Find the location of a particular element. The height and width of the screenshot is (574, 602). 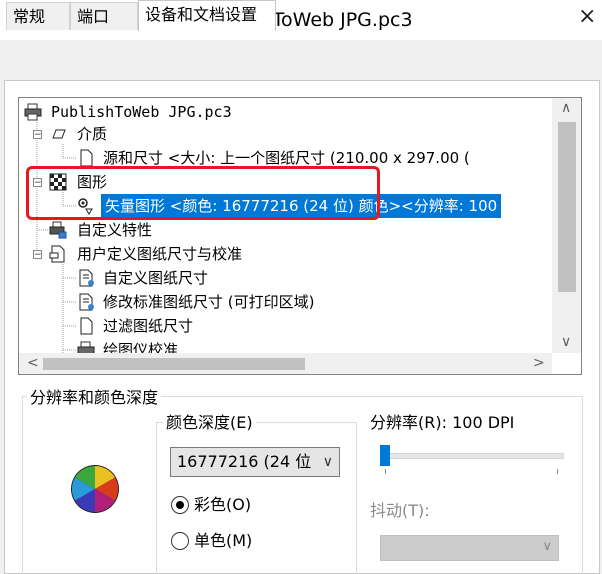

tree-item-source-size: 源和尺寸 <大小: 上一个图纸尺寸 (210.00 x 297.00 ( is located at coordinates (285, 158).